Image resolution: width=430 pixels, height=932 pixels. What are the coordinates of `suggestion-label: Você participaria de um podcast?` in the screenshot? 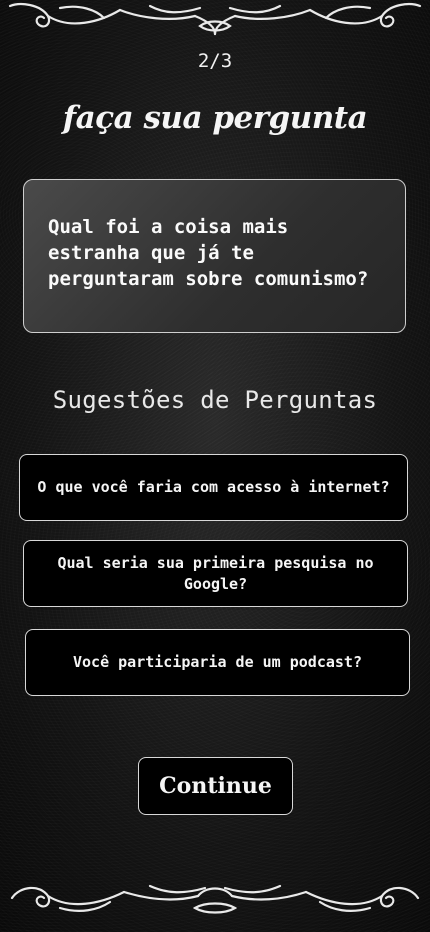 It's located at (217, 662).